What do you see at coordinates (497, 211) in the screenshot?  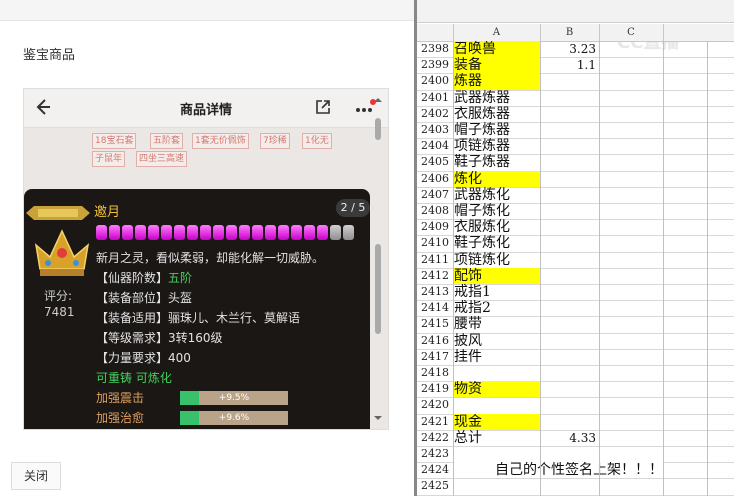 I see `cell-a: 帽子炼化` at bounding box center [497, 211].